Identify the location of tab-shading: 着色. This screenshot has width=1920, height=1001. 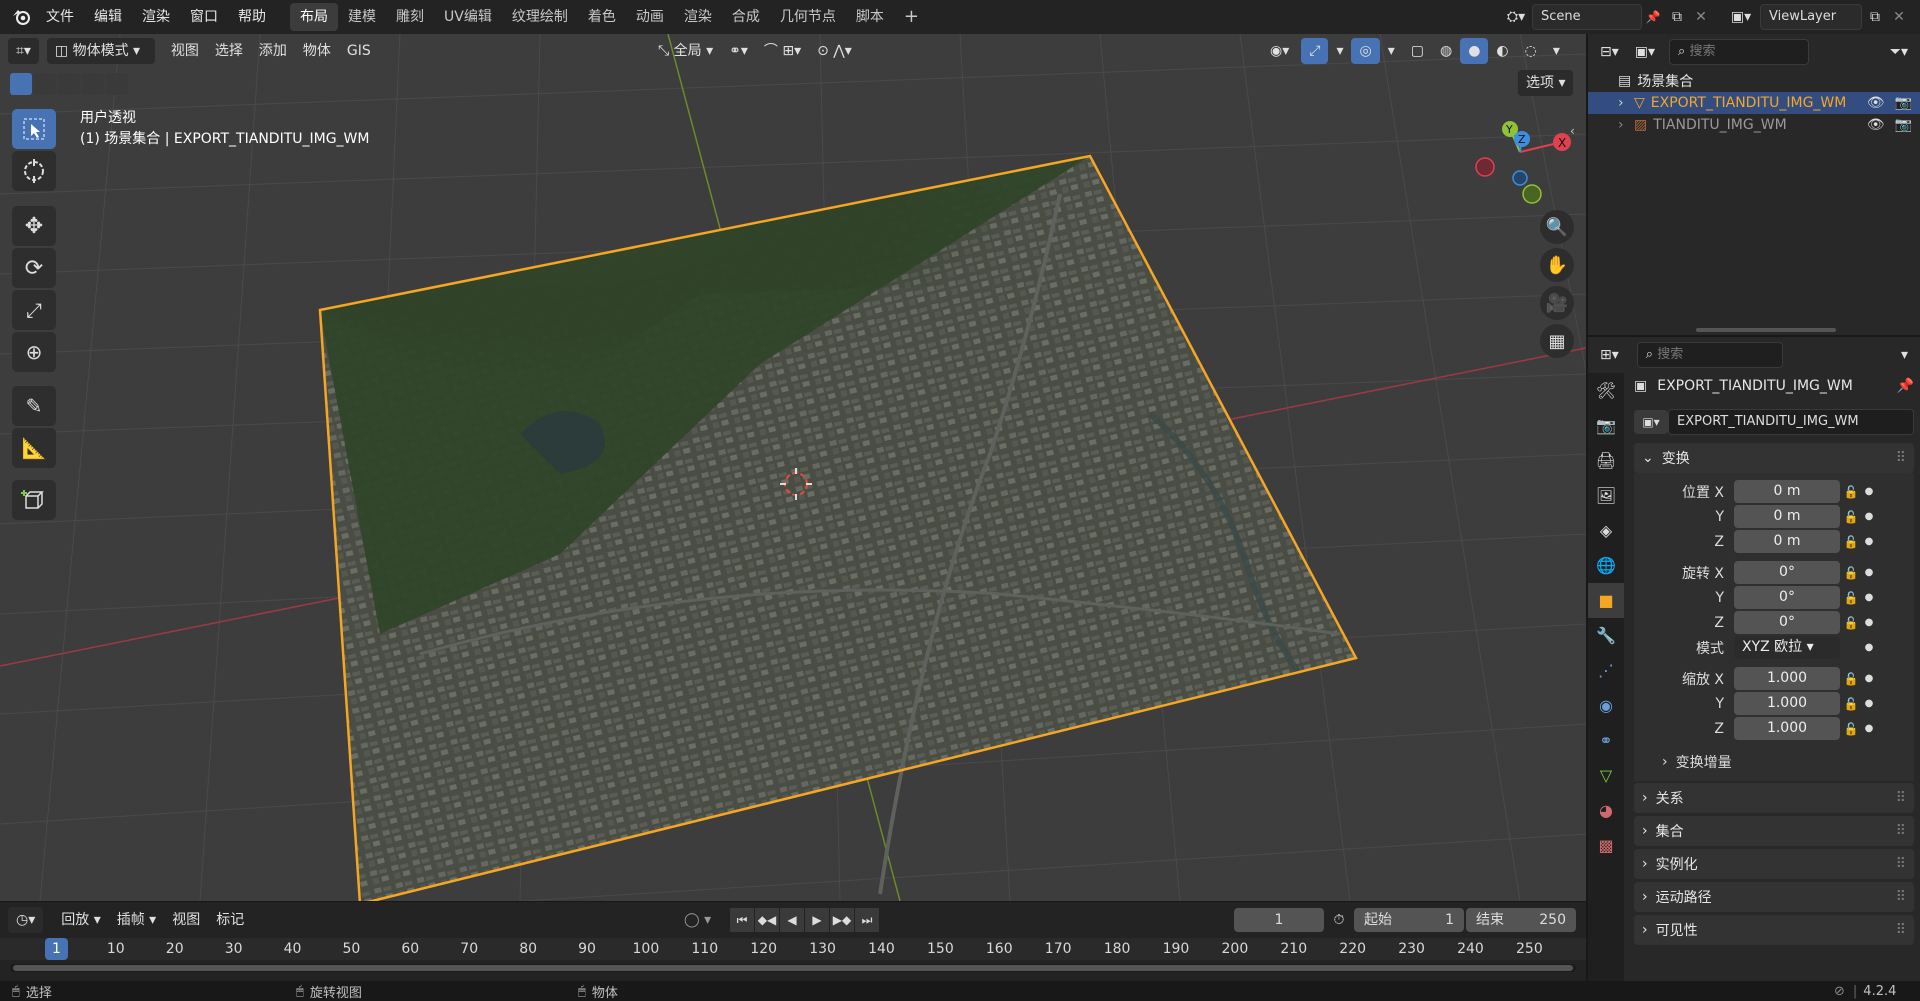
(602, 17).